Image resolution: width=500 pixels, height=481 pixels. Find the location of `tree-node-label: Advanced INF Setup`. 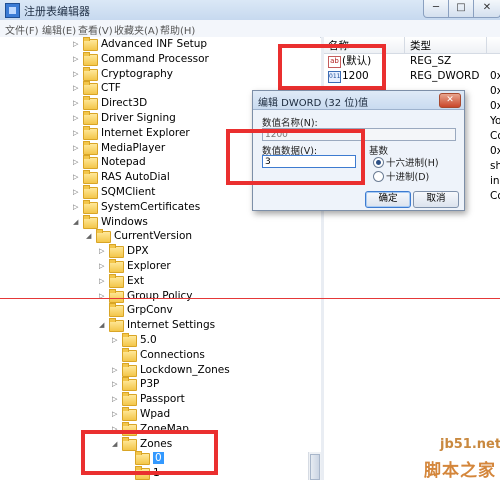

tree-node-label: Advanced INF Setup is located at coordinates (154, 44).